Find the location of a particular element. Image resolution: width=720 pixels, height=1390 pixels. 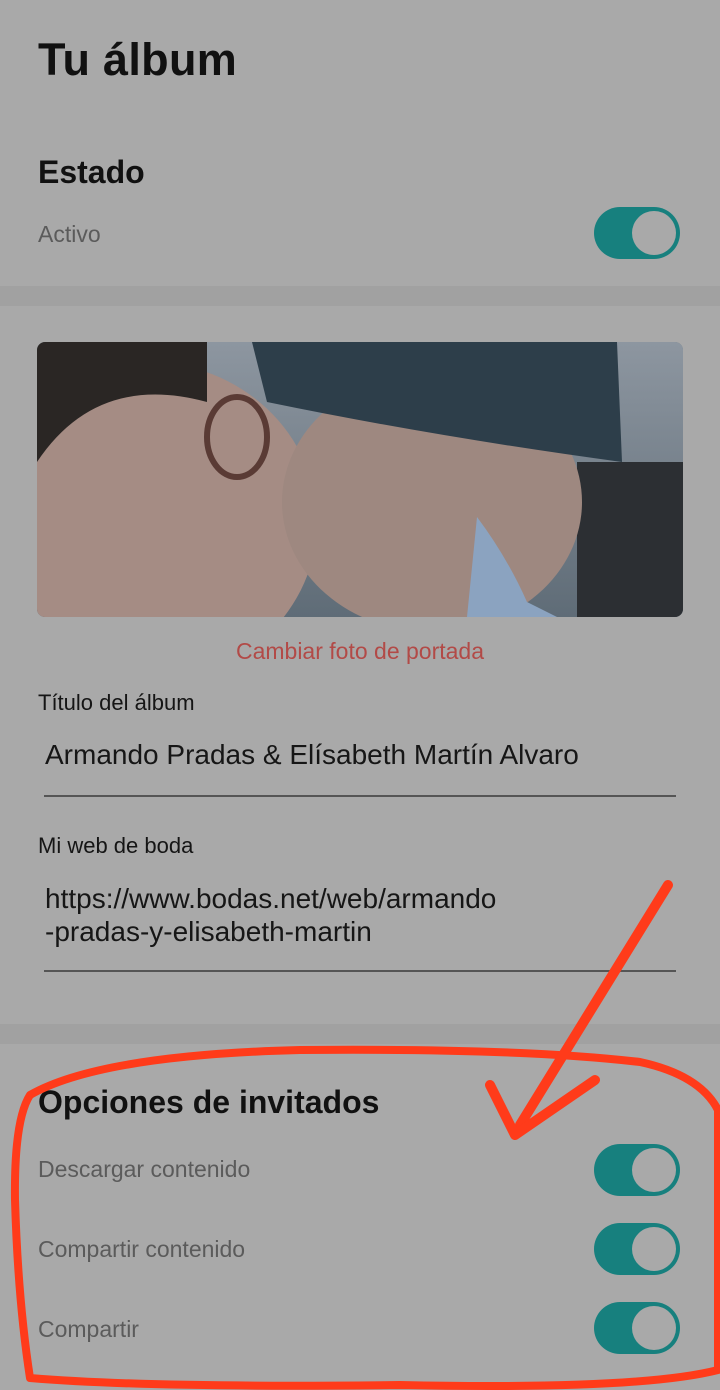

wedding-web-underline is located at coordinates (360, 971).